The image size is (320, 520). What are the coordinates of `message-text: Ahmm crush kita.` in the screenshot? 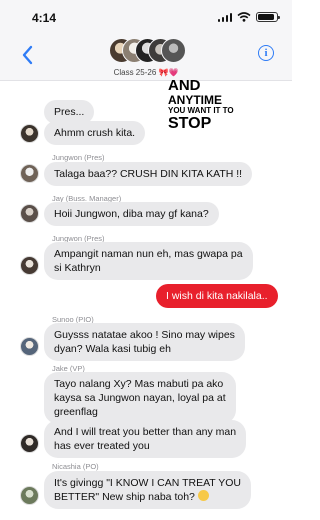 It's located at (95, 133).